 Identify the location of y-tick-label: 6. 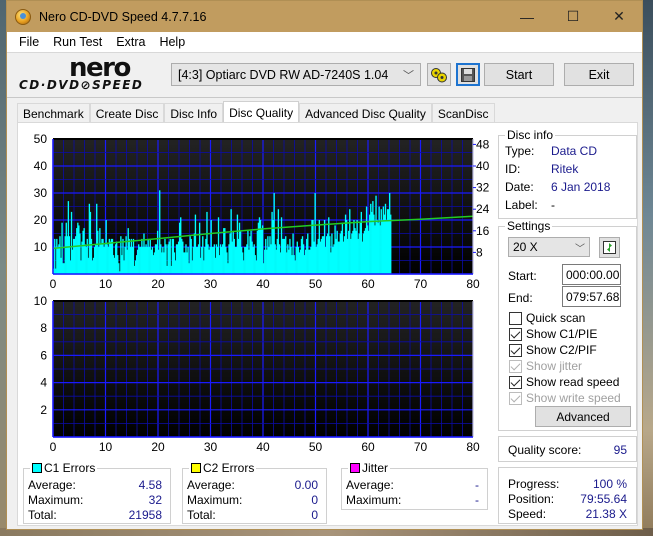
(43, 355).